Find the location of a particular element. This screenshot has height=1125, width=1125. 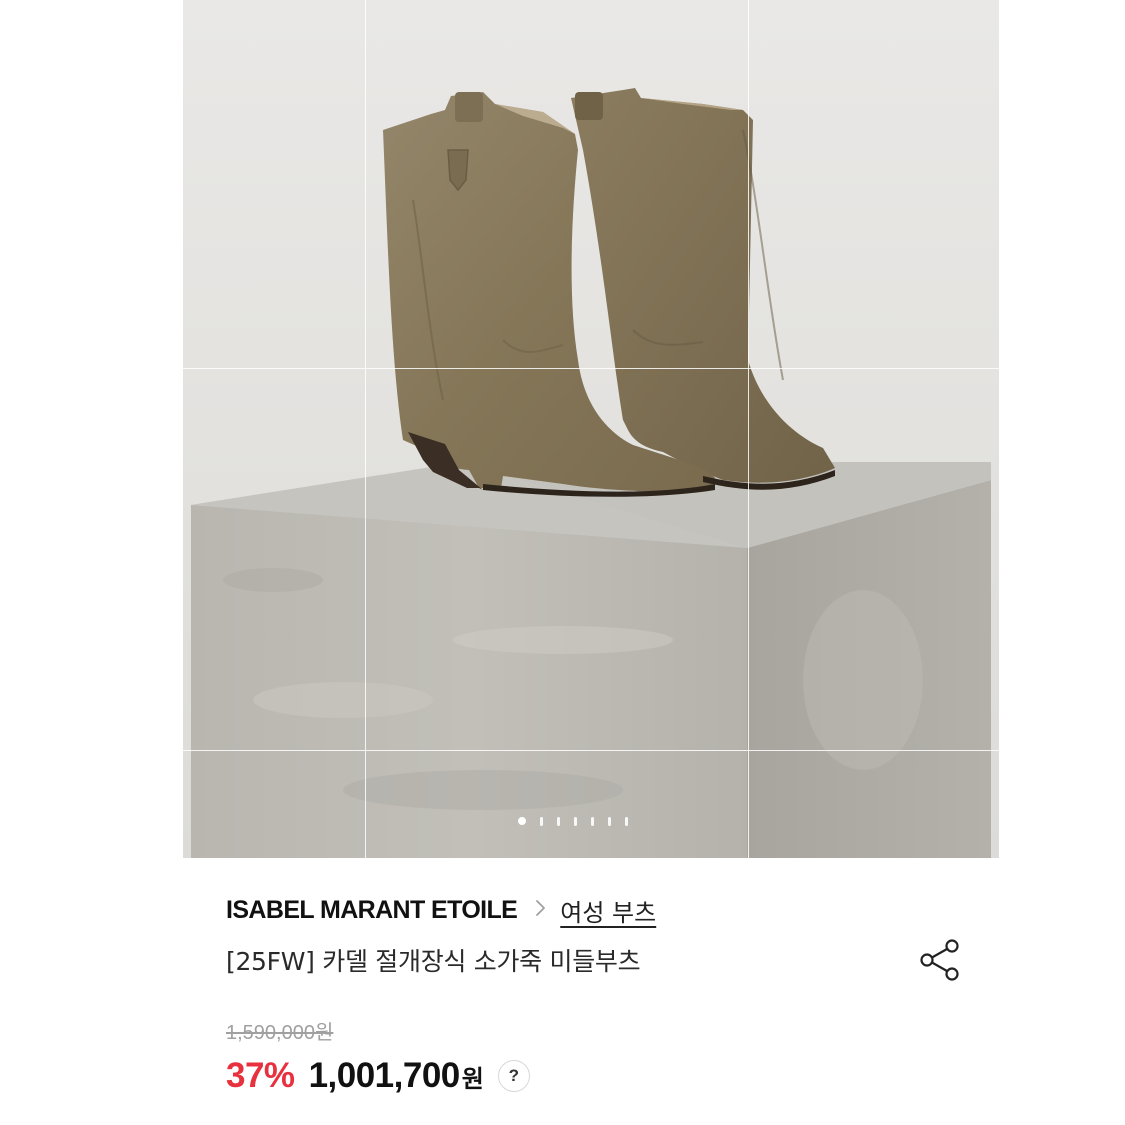

question-icon: ? is located at coordinates (513, 1076).